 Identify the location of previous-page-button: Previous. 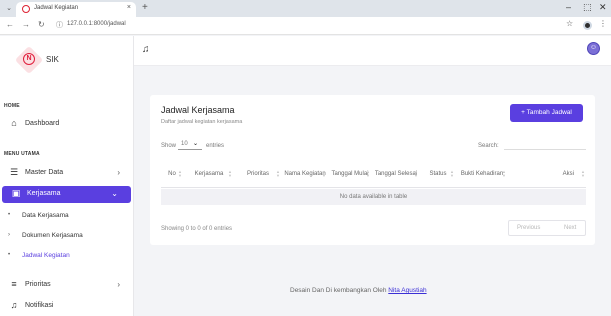
(528, 228).